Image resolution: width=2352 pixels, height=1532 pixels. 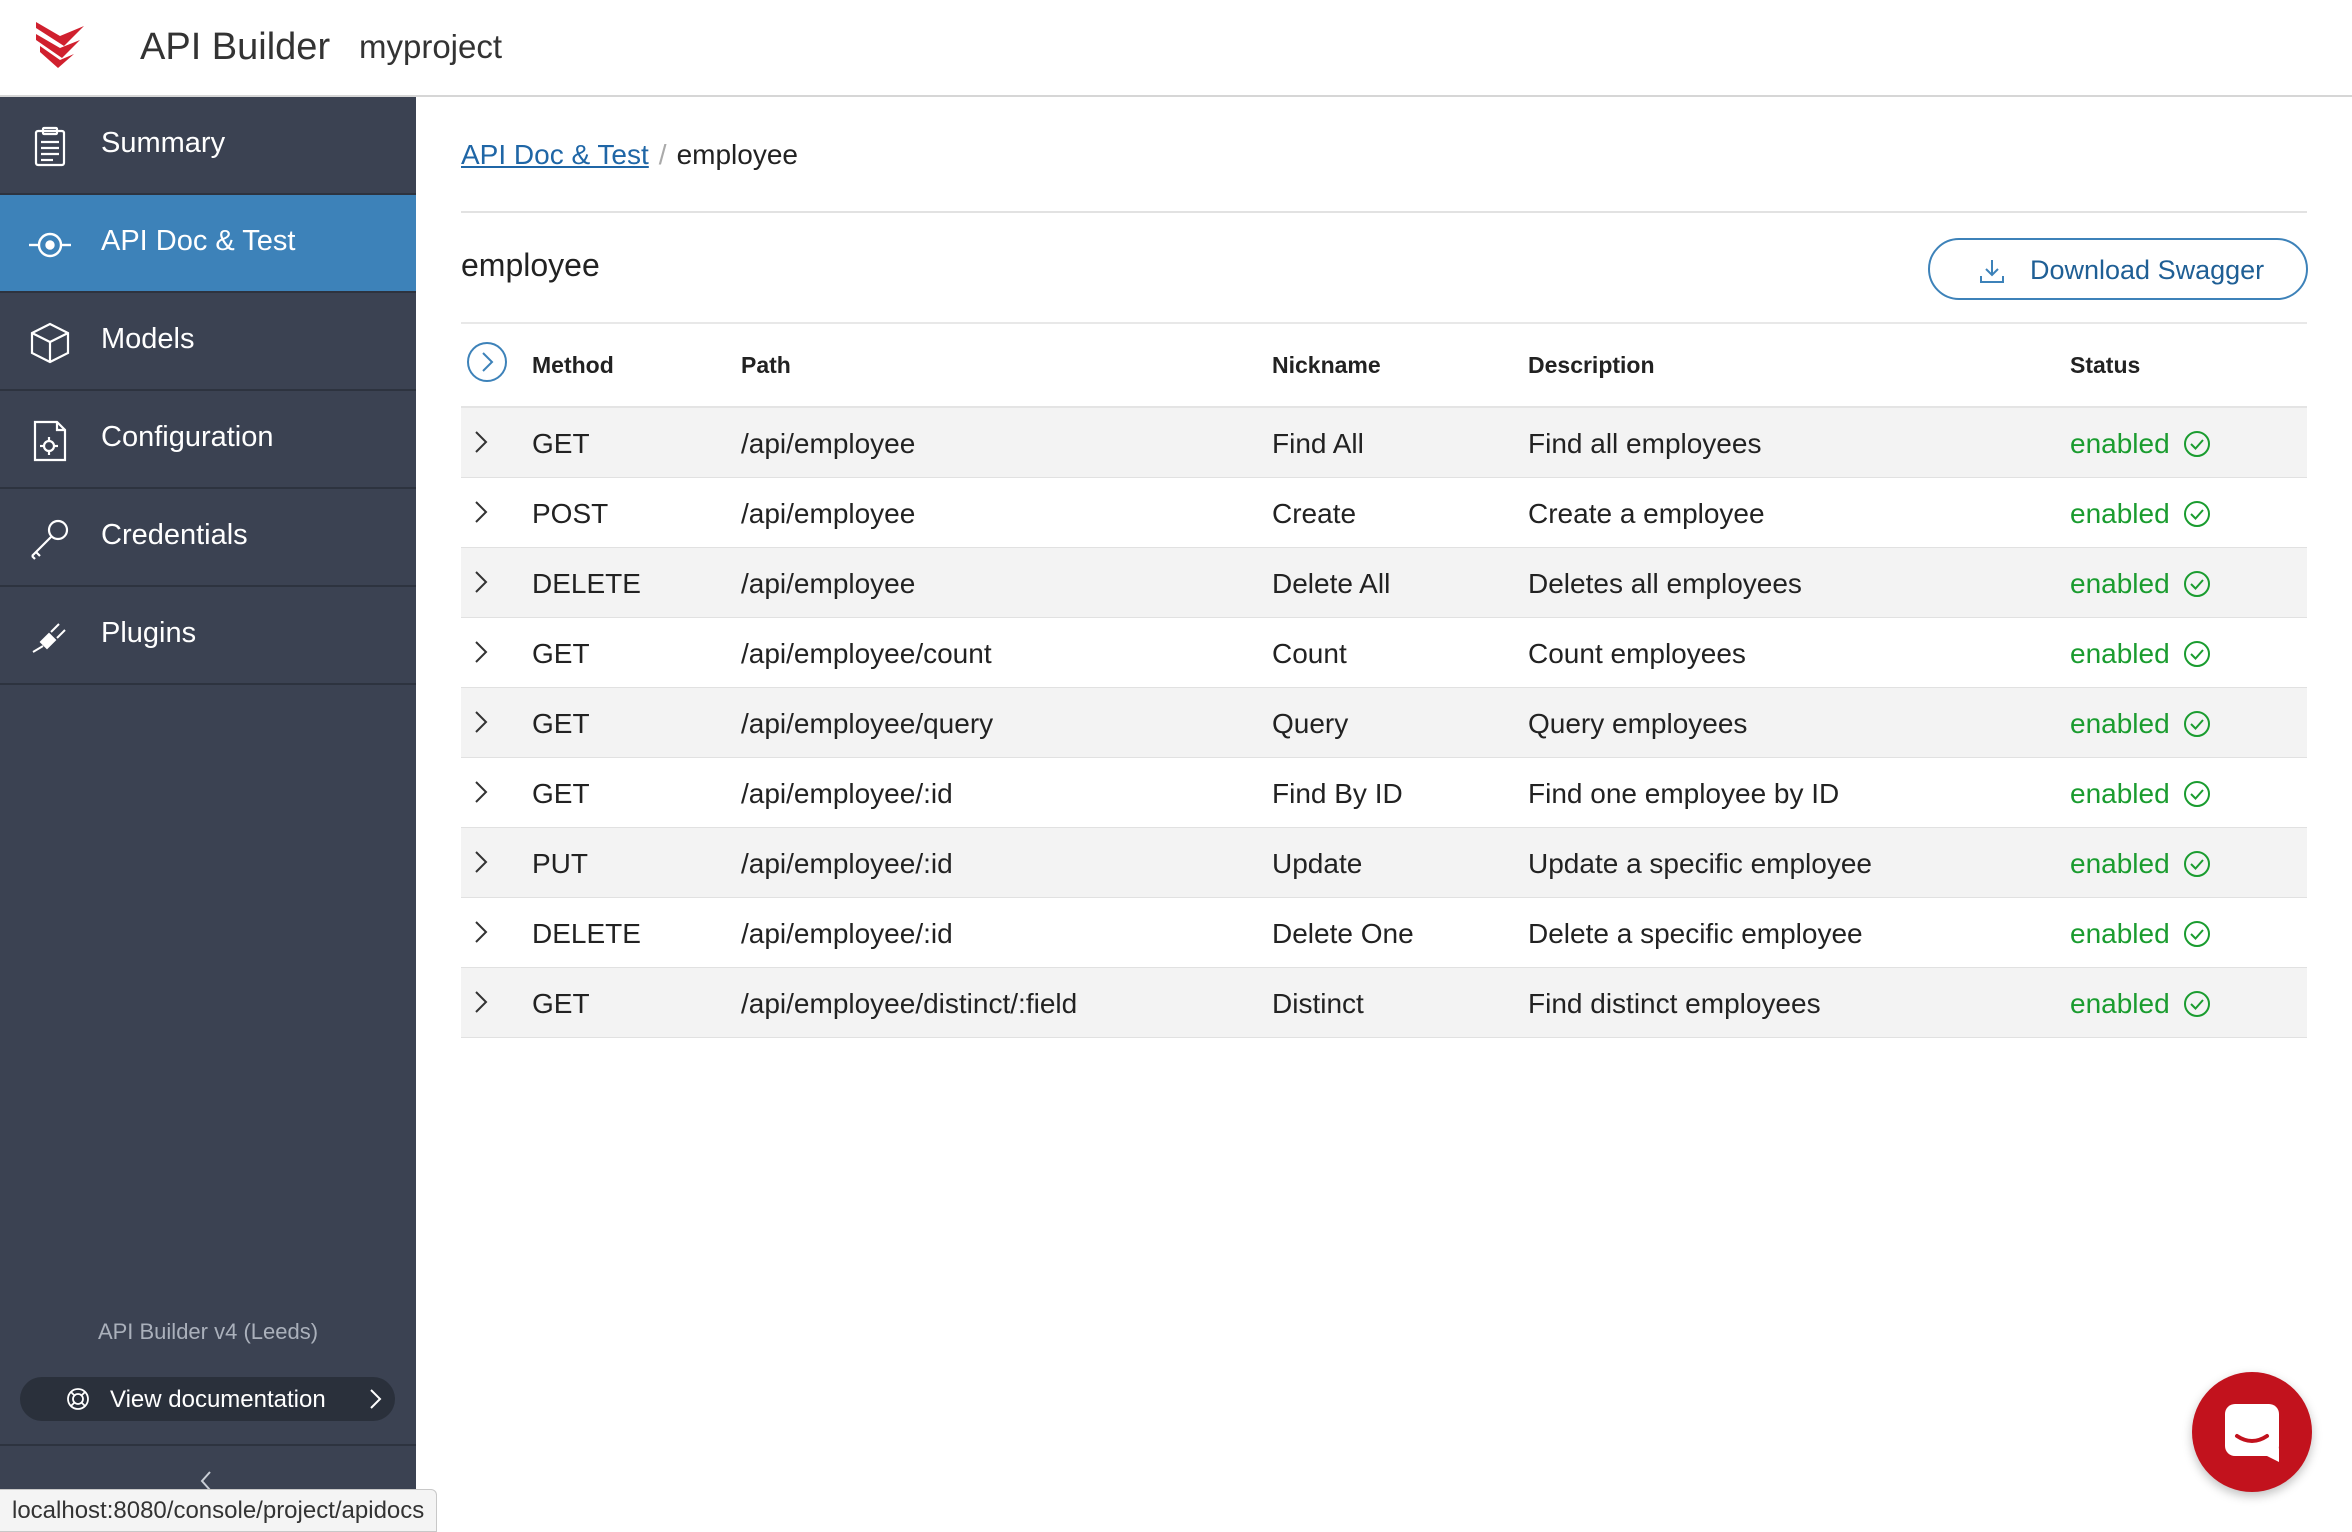 I want to click on chat-launcher-button, so click(x=2252, y=1432).